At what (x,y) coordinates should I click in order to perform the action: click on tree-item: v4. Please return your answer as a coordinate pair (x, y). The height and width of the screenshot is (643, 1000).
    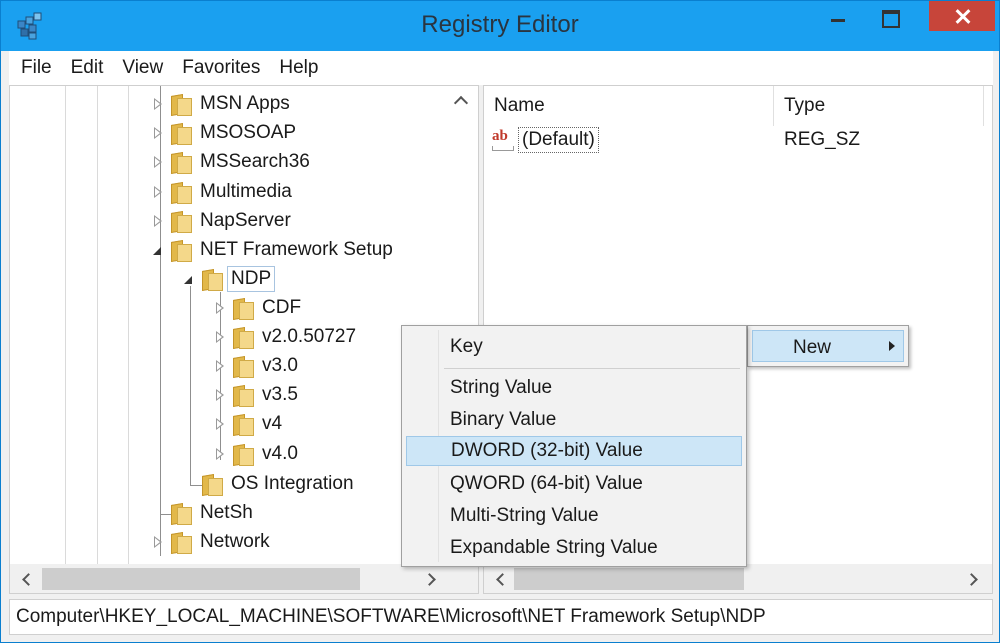
    Looking at the image, I should click on (248, 424).